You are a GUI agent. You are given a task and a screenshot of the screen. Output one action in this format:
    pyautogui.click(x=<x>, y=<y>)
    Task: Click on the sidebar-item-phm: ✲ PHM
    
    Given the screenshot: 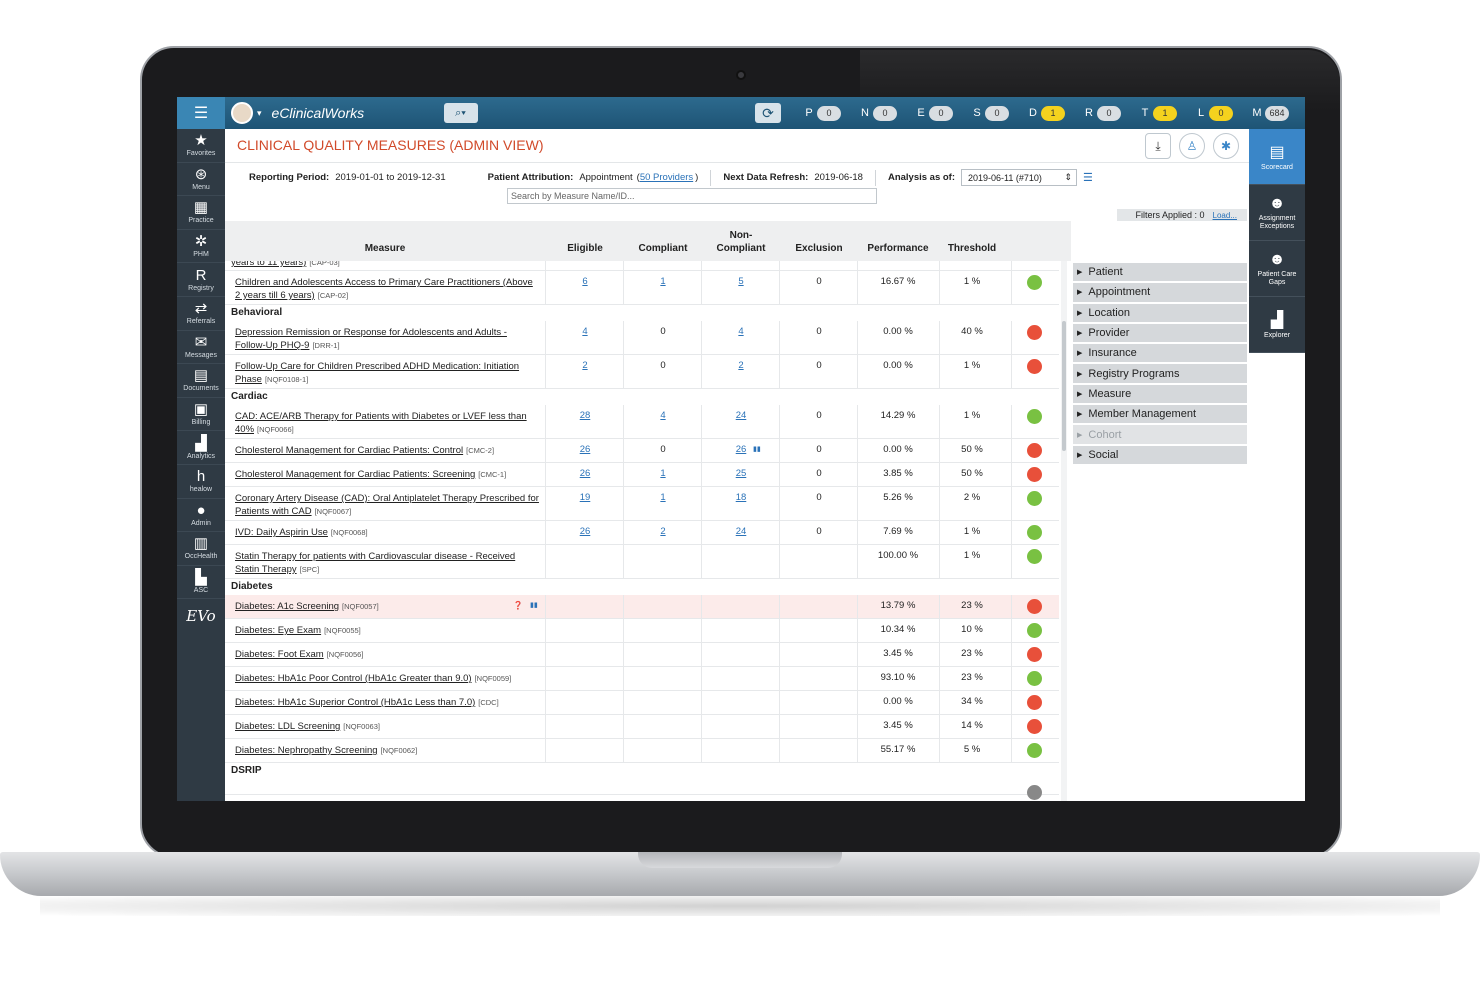 What is the action you would take?
    pyautogui.click(x=201, y=247)
    